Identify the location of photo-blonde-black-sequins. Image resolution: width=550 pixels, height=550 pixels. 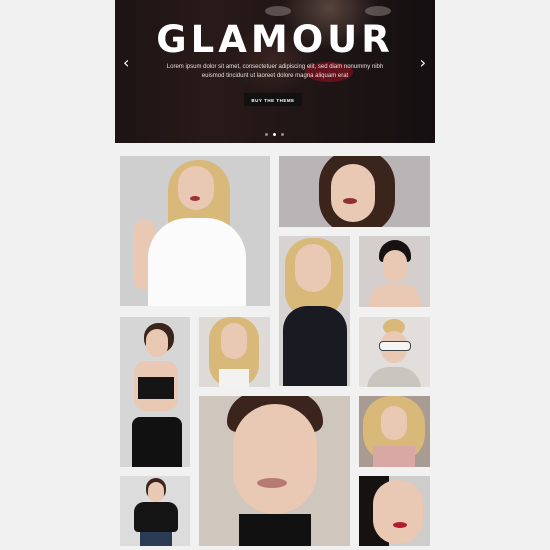
(314, 311).